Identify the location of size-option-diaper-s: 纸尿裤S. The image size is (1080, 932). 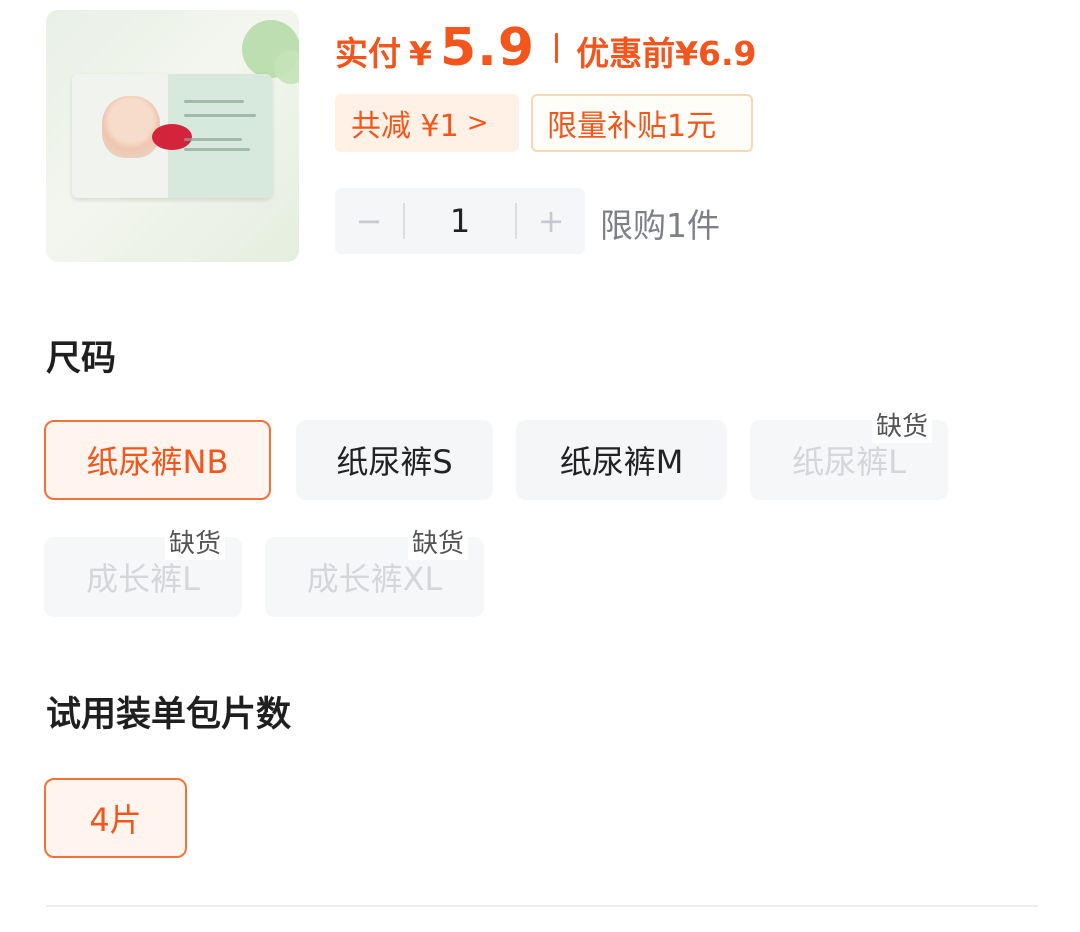
(394, 460).